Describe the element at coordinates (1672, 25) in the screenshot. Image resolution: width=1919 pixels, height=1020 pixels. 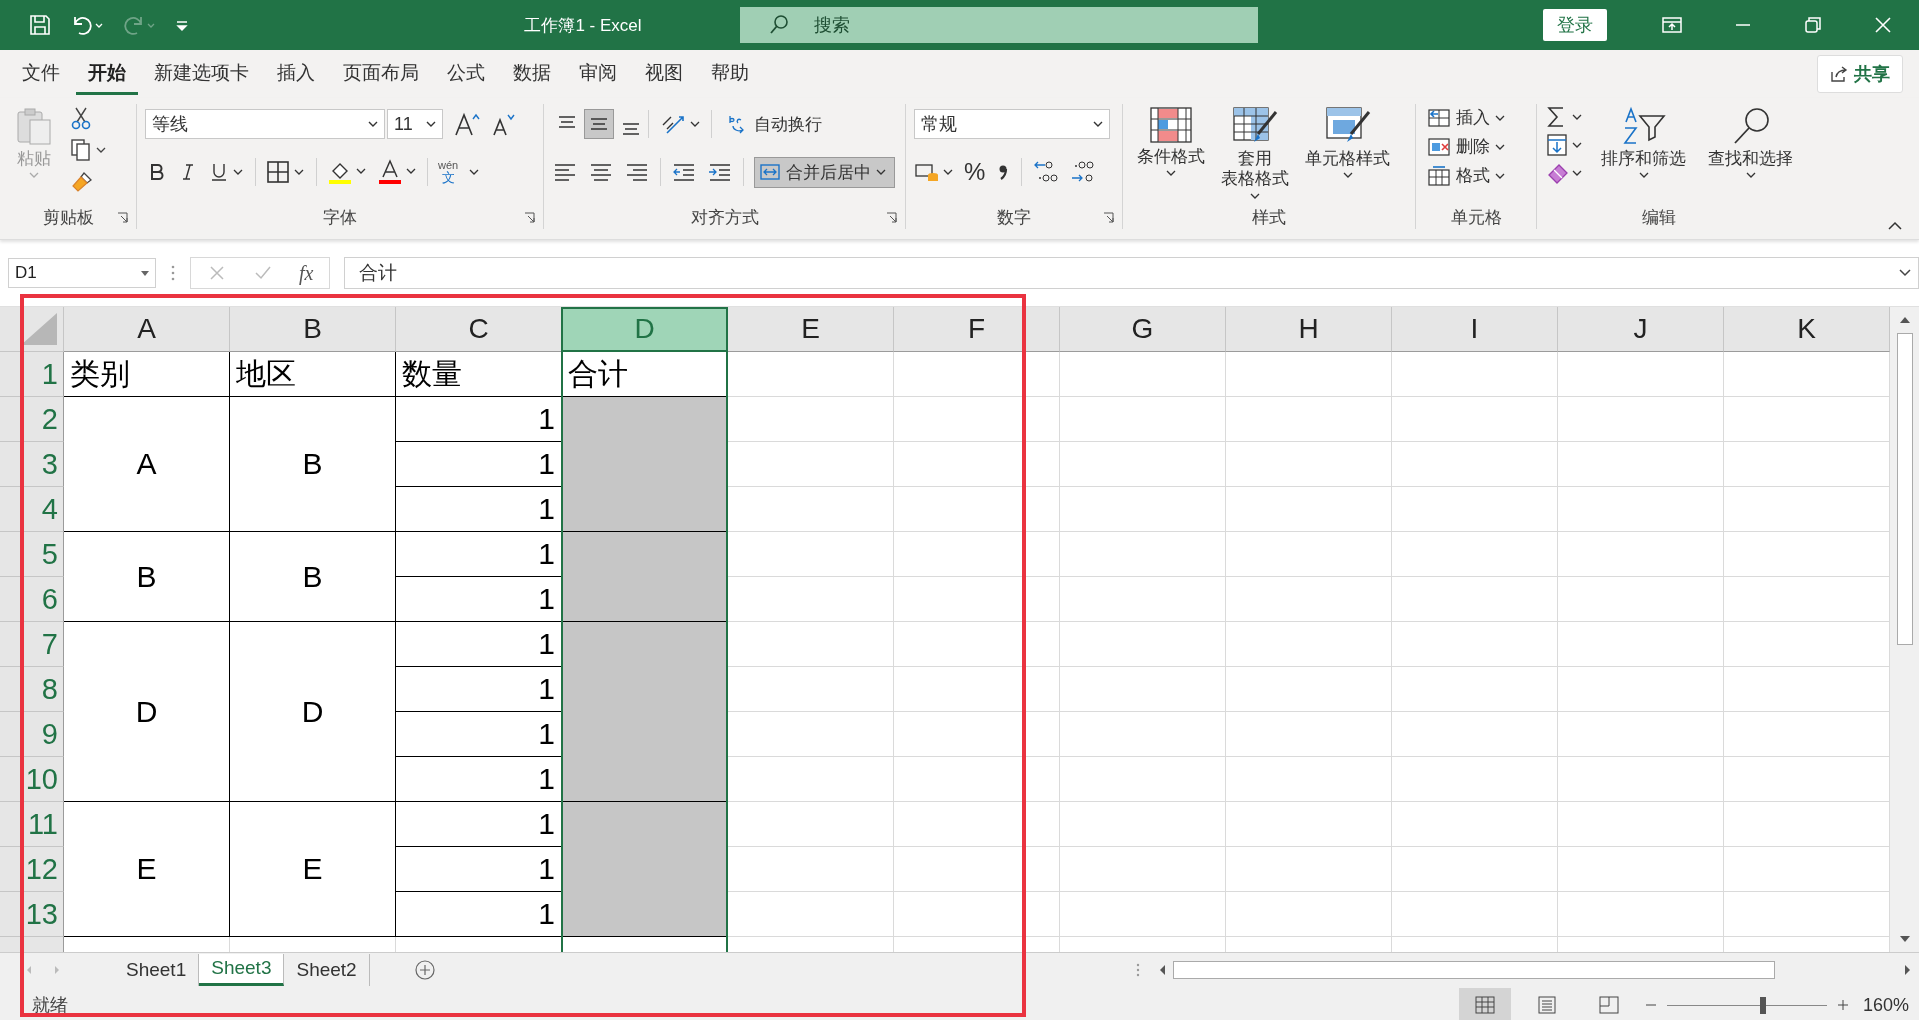
I see `ribbon-display-icon` at that location.